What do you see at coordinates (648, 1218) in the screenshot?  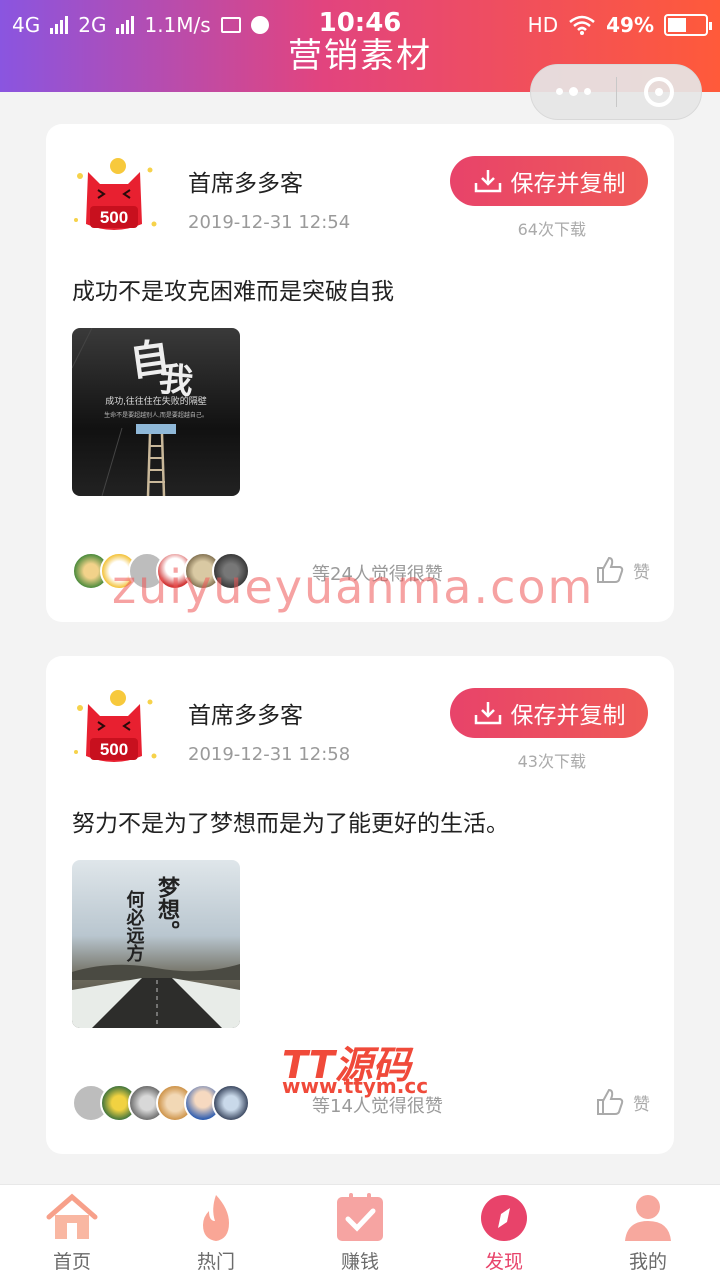 I see `user-icon` at bounding box center [648, 1218].